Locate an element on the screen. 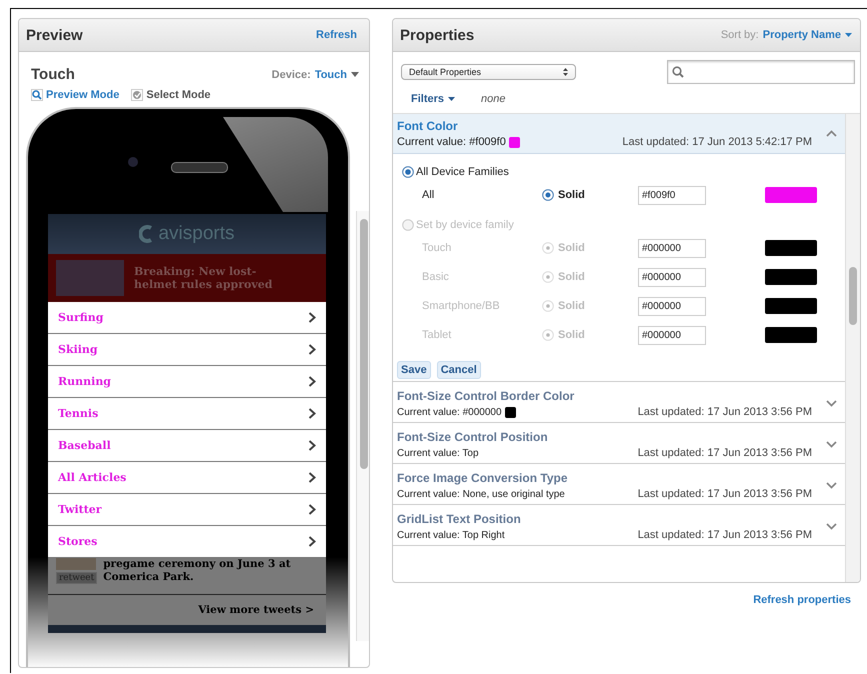  magnifier-icon is located at coordinates (37, 95).